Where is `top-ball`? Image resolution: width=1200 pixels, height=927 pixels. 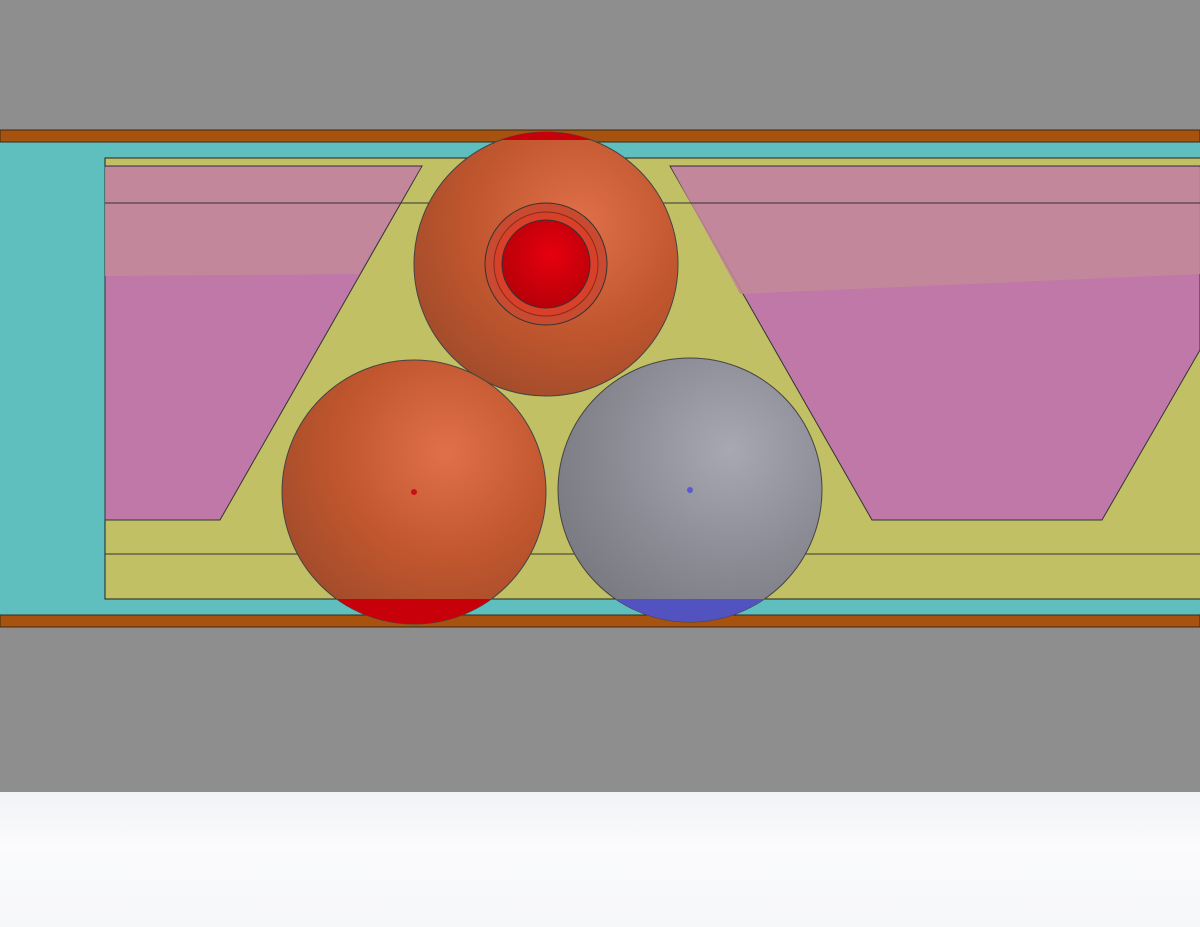
top-ball is located at coordinates (546, 264).